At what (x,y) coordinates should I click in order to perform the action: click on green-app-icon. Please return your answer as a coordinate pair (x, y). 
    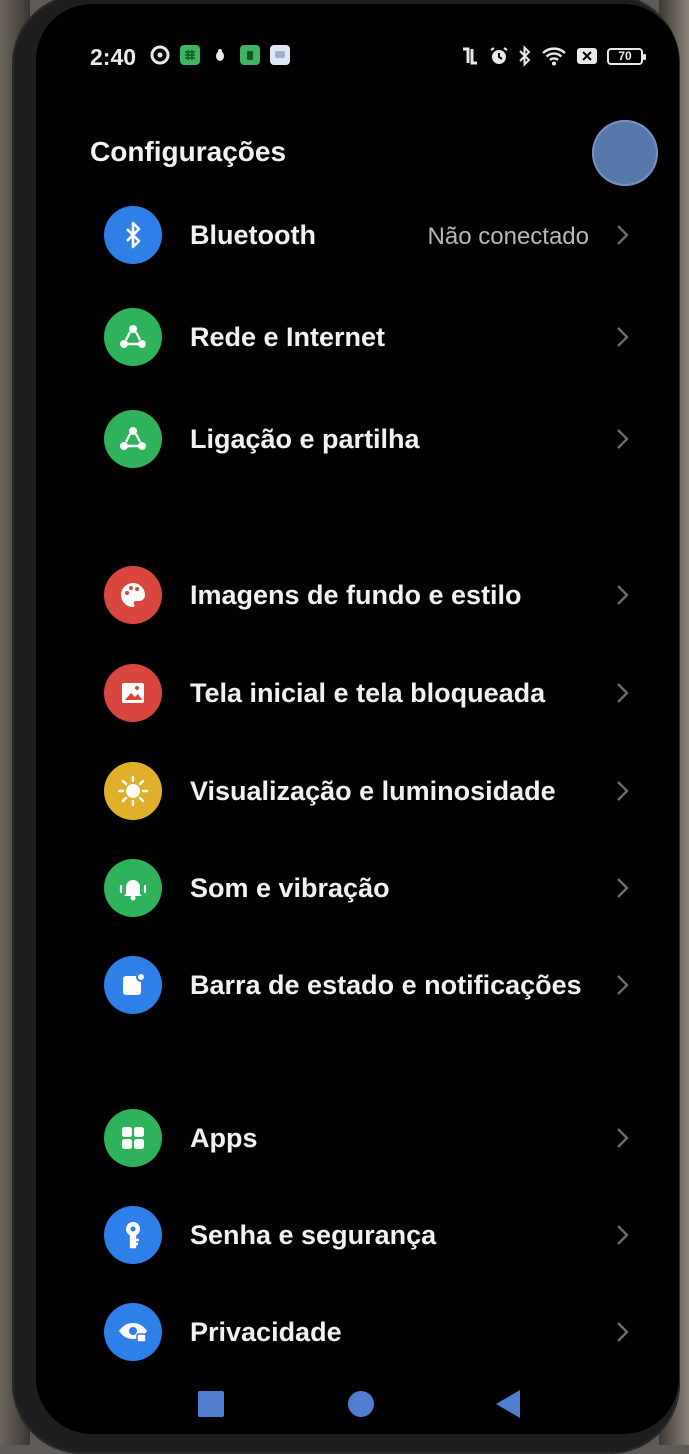
    Looking at the image, I should click on (250, 55).